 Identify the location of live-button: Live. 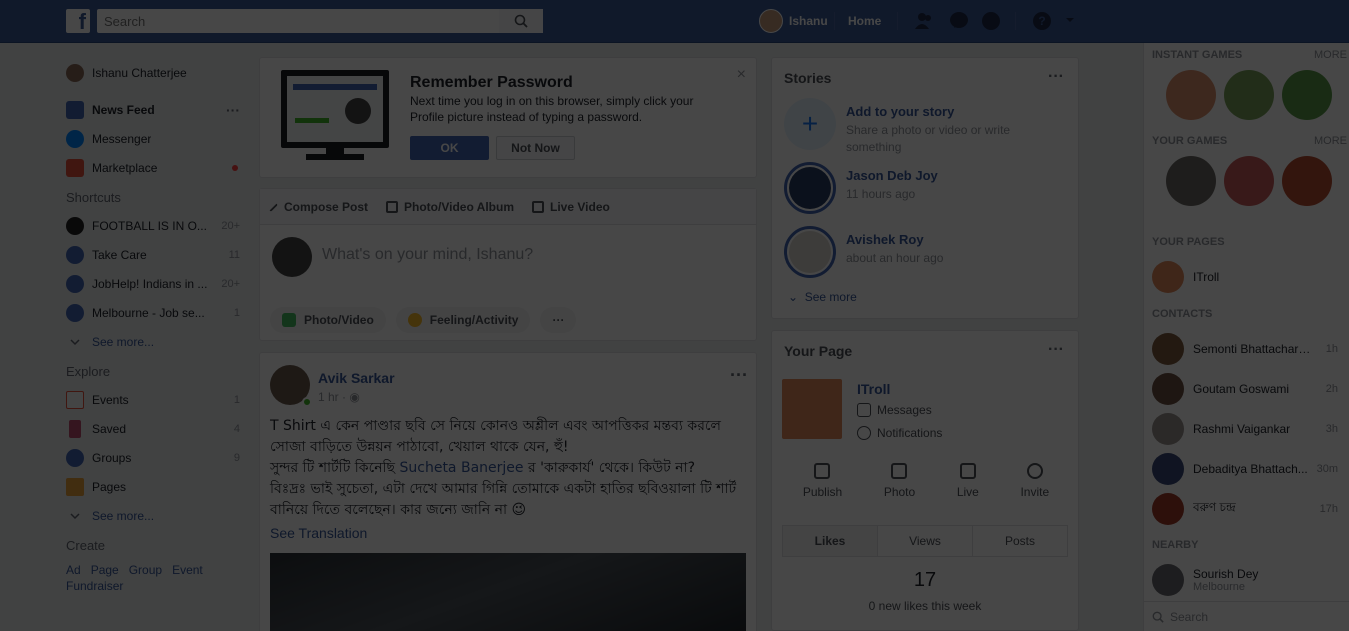
(968, 481).